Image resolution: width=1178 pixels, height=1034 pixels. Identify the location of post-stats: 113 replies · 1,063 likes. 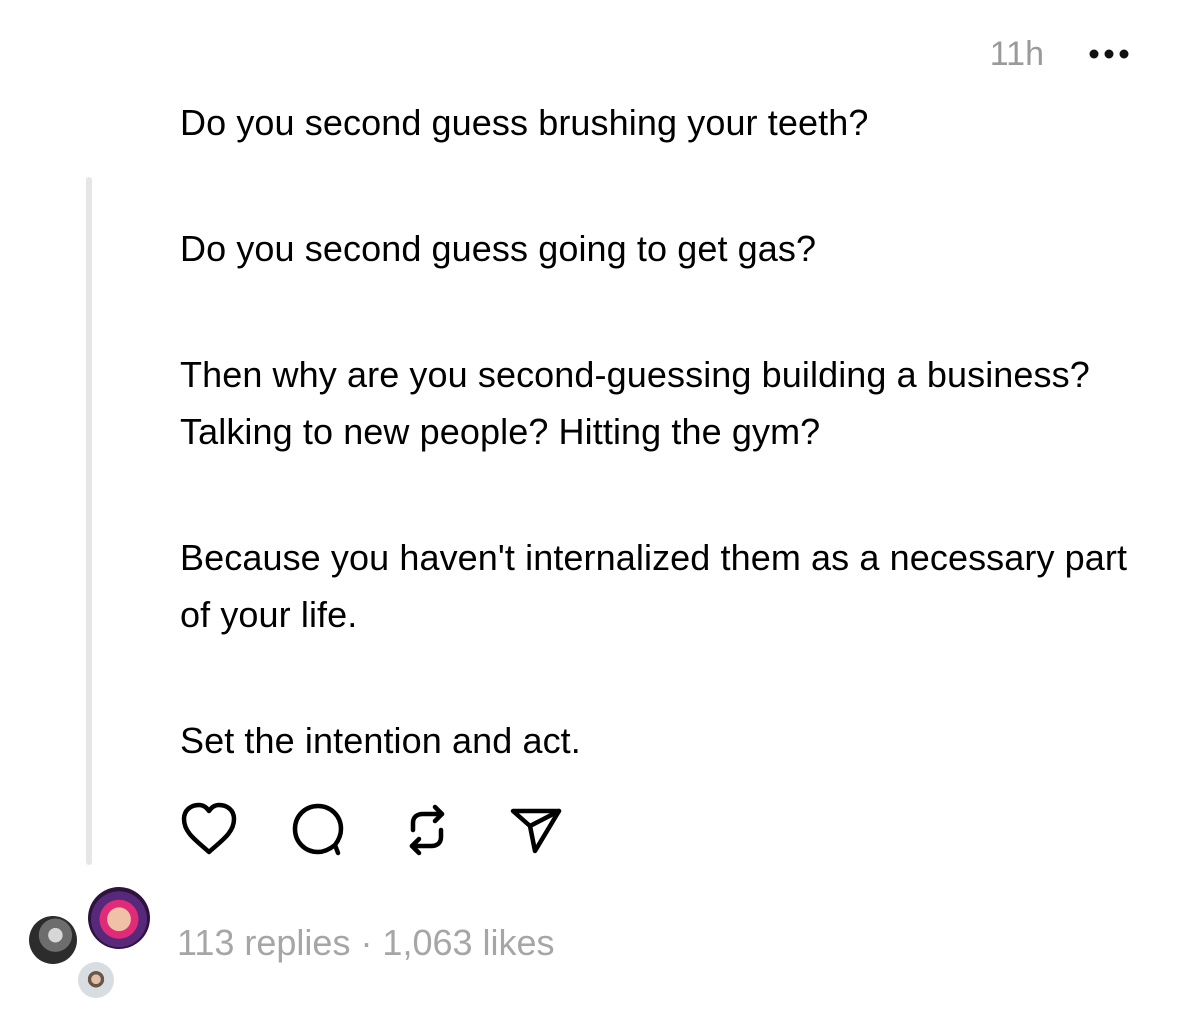
(366, 943).